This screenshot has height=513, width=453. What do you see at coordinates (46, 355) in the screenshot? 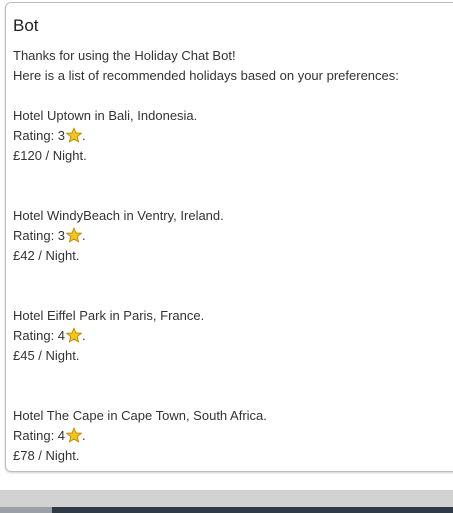
I see `hotel-price: £45 / Night.` at bounding box center [46, 355].